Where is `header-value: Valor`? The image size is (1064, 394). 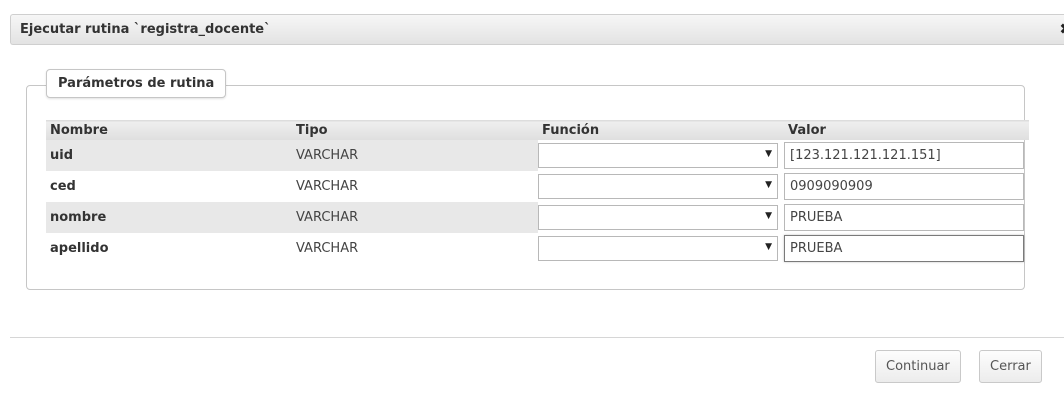
header-value: Valor is located at coordinates (906, 130).